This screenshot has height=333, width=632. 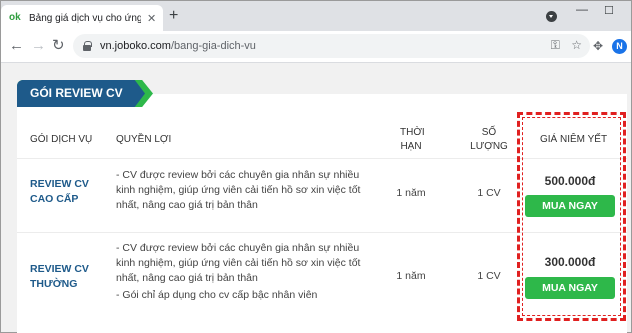 What do you see at coordinates (61, 139) in the screenshot?
I see `header-service: GÓI DỊCH VỤ` at bounding box center [61, 139].